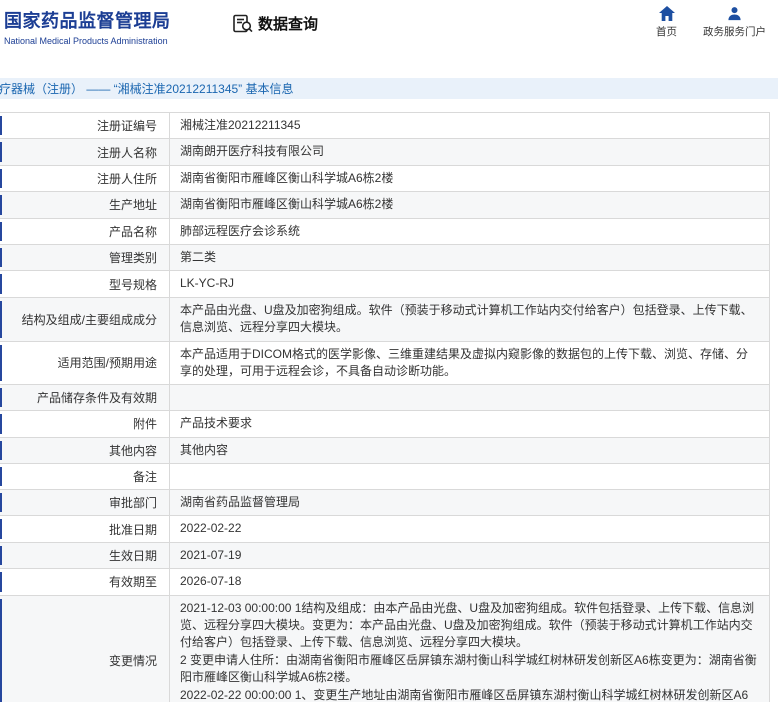  I want to click on site-subtitle: National Medical Products Administration, so click(86, 41).